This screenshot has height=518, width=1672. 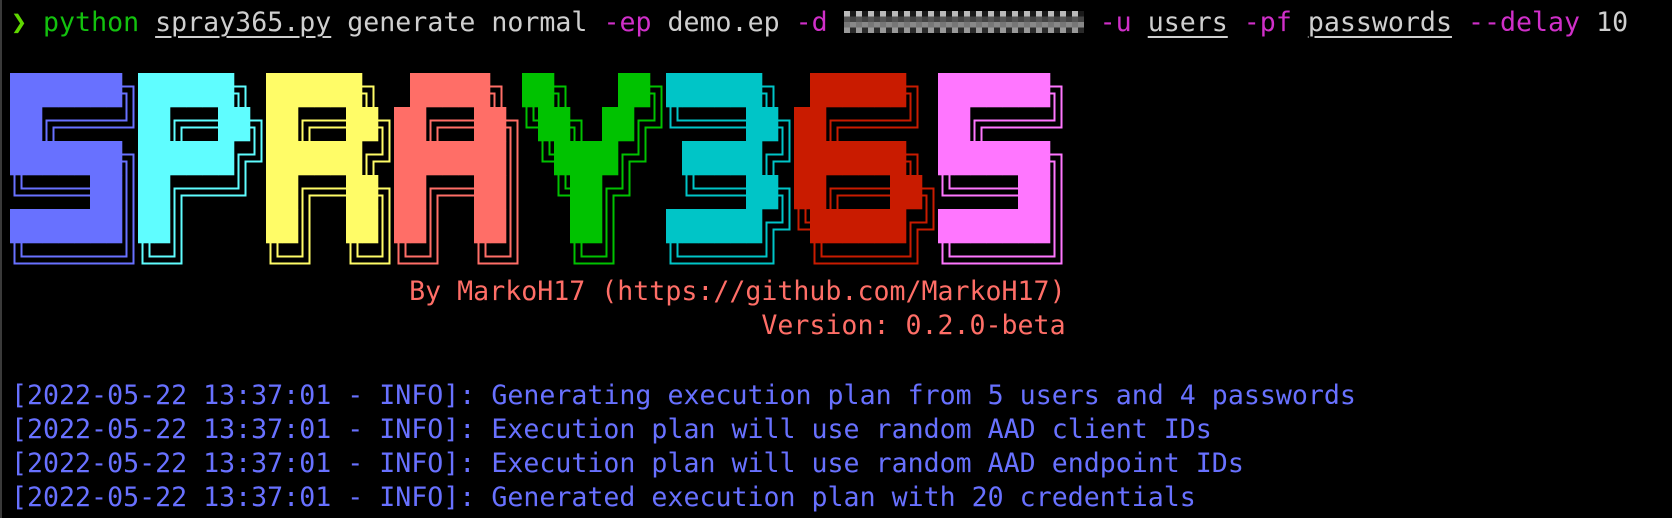 What do you see at coordinates (913, 325) in the screenshot?
I see `banner-version: Version: 0.2.0-beta` at bounding box center [913, 325].